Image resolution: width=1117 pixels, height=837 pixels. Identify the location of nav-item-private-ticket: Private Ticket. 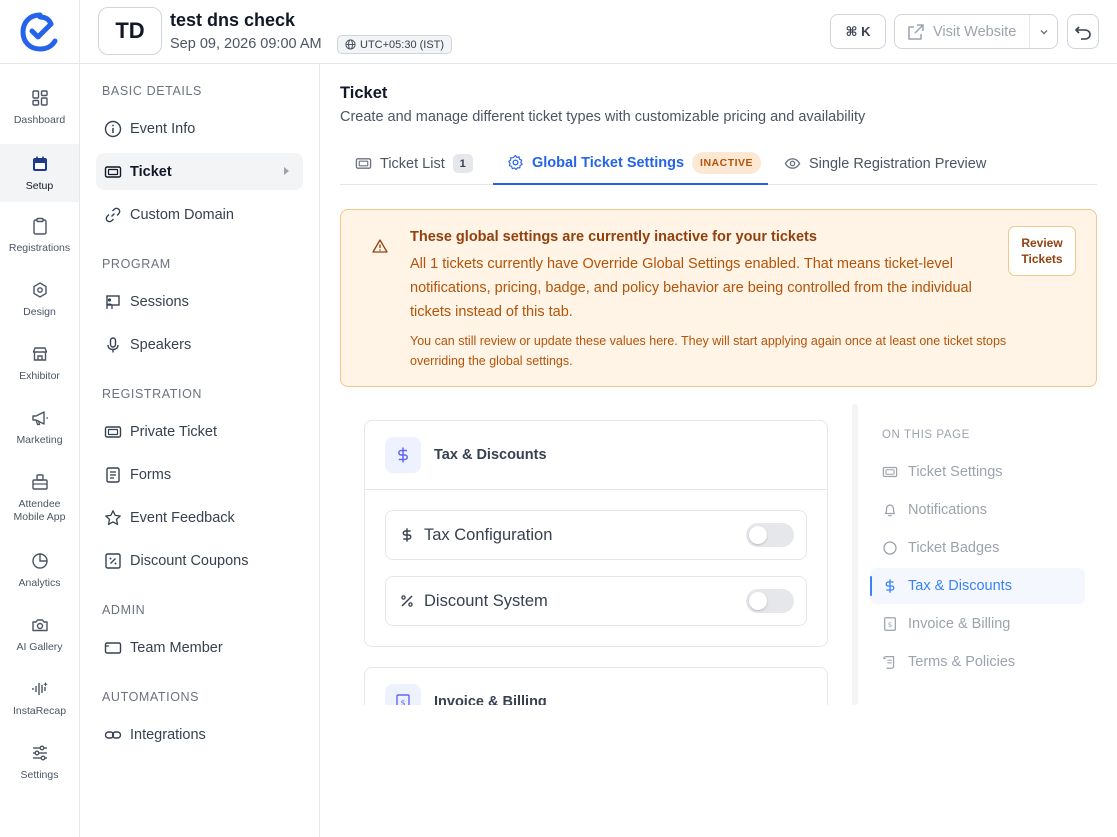
(199, 431).